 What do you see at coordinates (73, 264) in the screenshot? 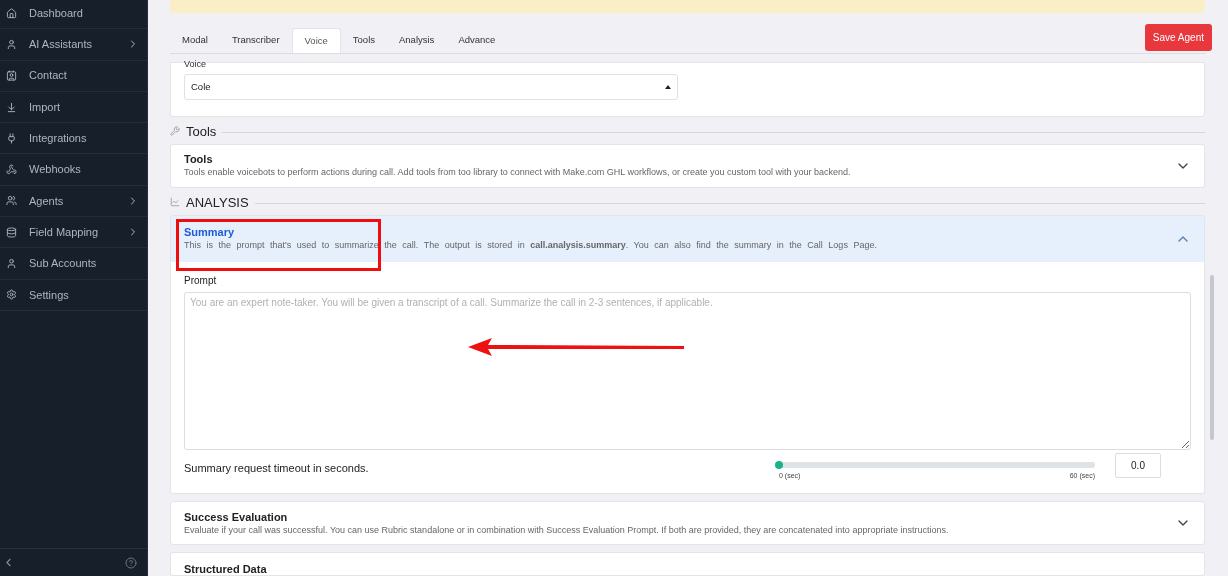
I see `sidebar-item: Sub Accounts` at bounding box center [73, 264].